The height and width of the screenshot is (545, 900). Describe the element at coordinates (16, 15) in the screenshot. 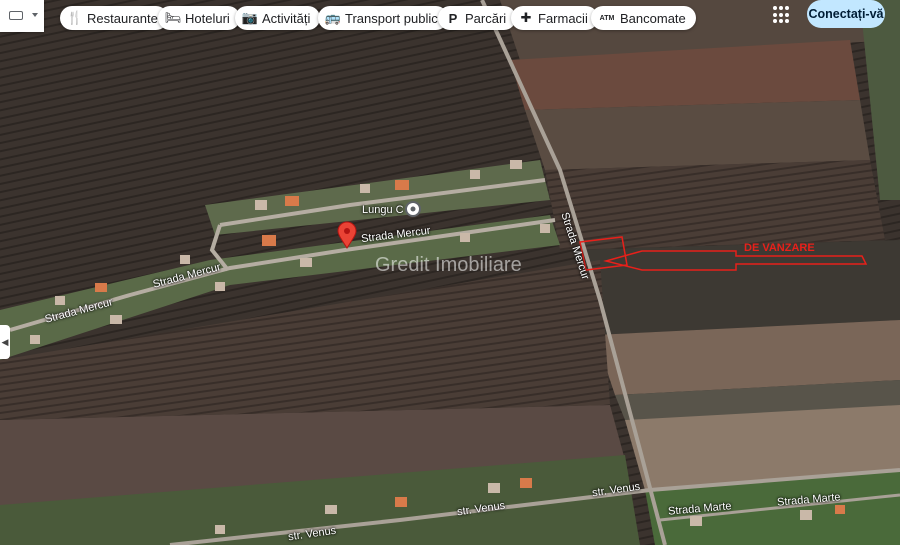

I see `keyboard-icon` at that location.